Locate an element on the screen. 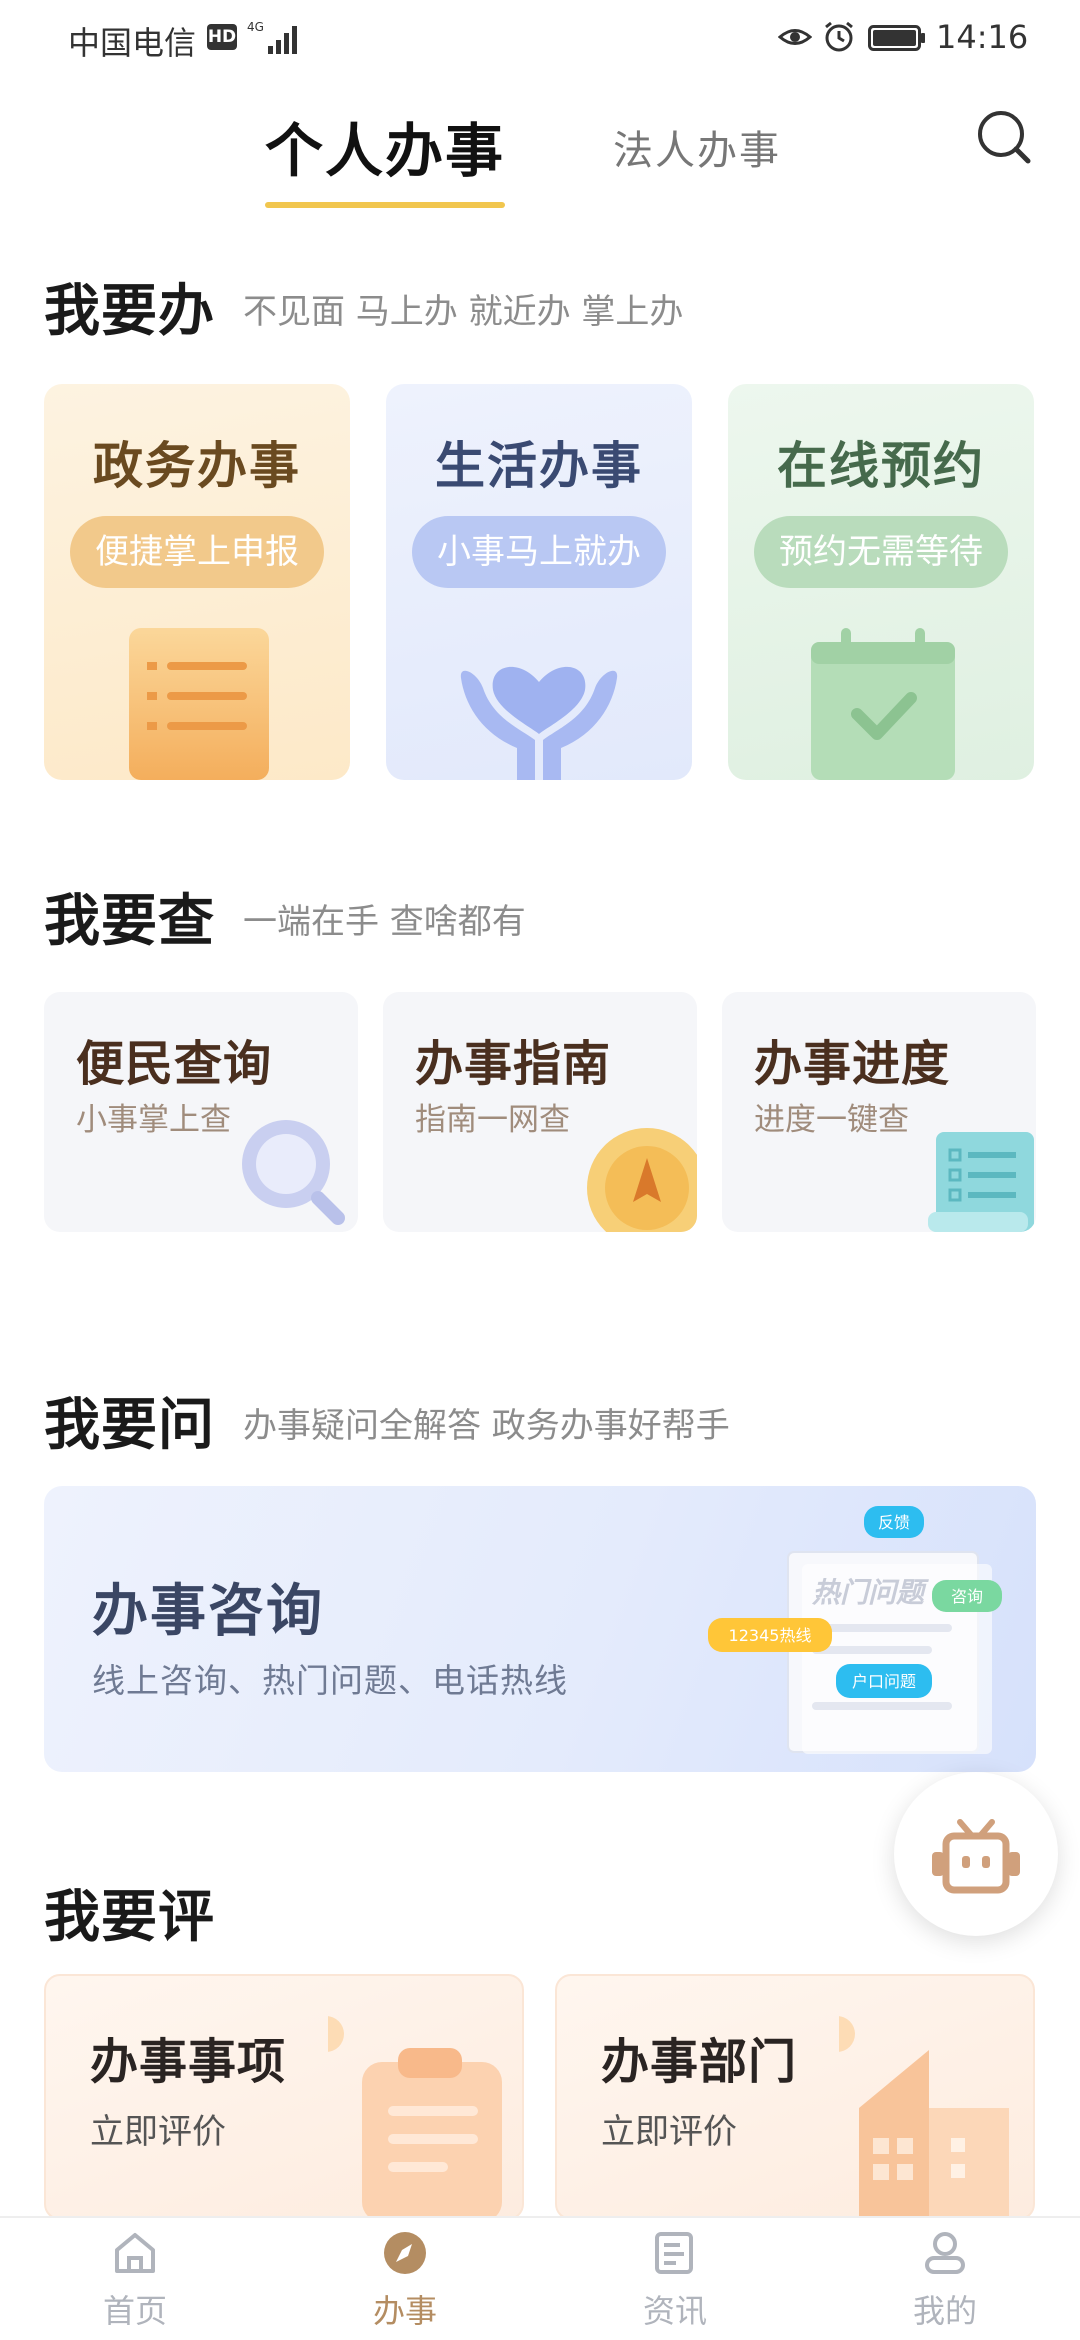 The height and width of the screenshot is (2340, 1080). assistant-robot-button is located at coordinates (976, 1854).